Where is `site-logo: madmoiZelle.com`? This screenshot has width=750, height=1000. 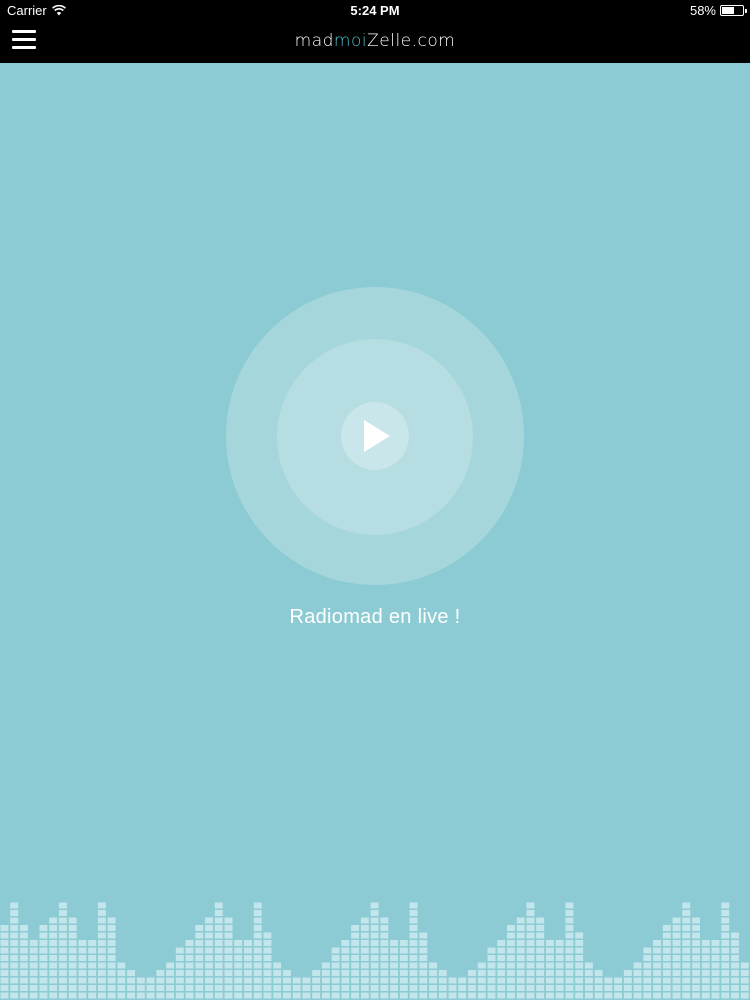 site-logo: madmoiZelle.com is located at coordinates (375, 41).